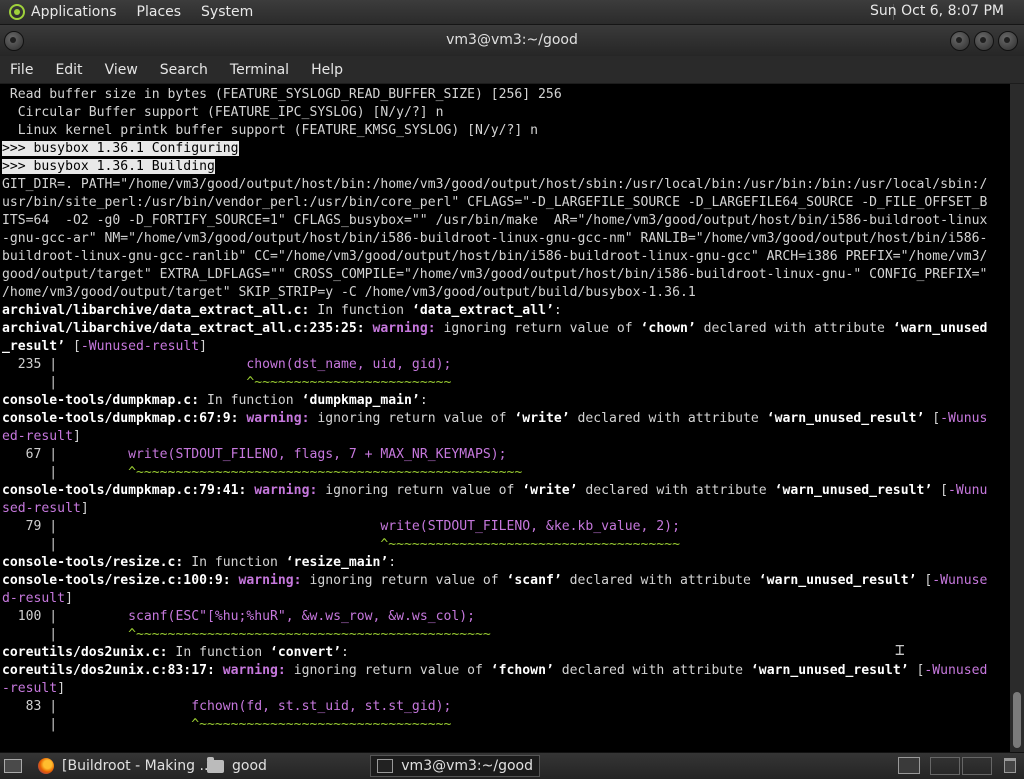 This screenshot has height=779, width=1024. Describe the element at coordinates (156, 310) in the screenshot. I see `terminal-segment: archival/libarchive/data_extract_all.c:` at that location.